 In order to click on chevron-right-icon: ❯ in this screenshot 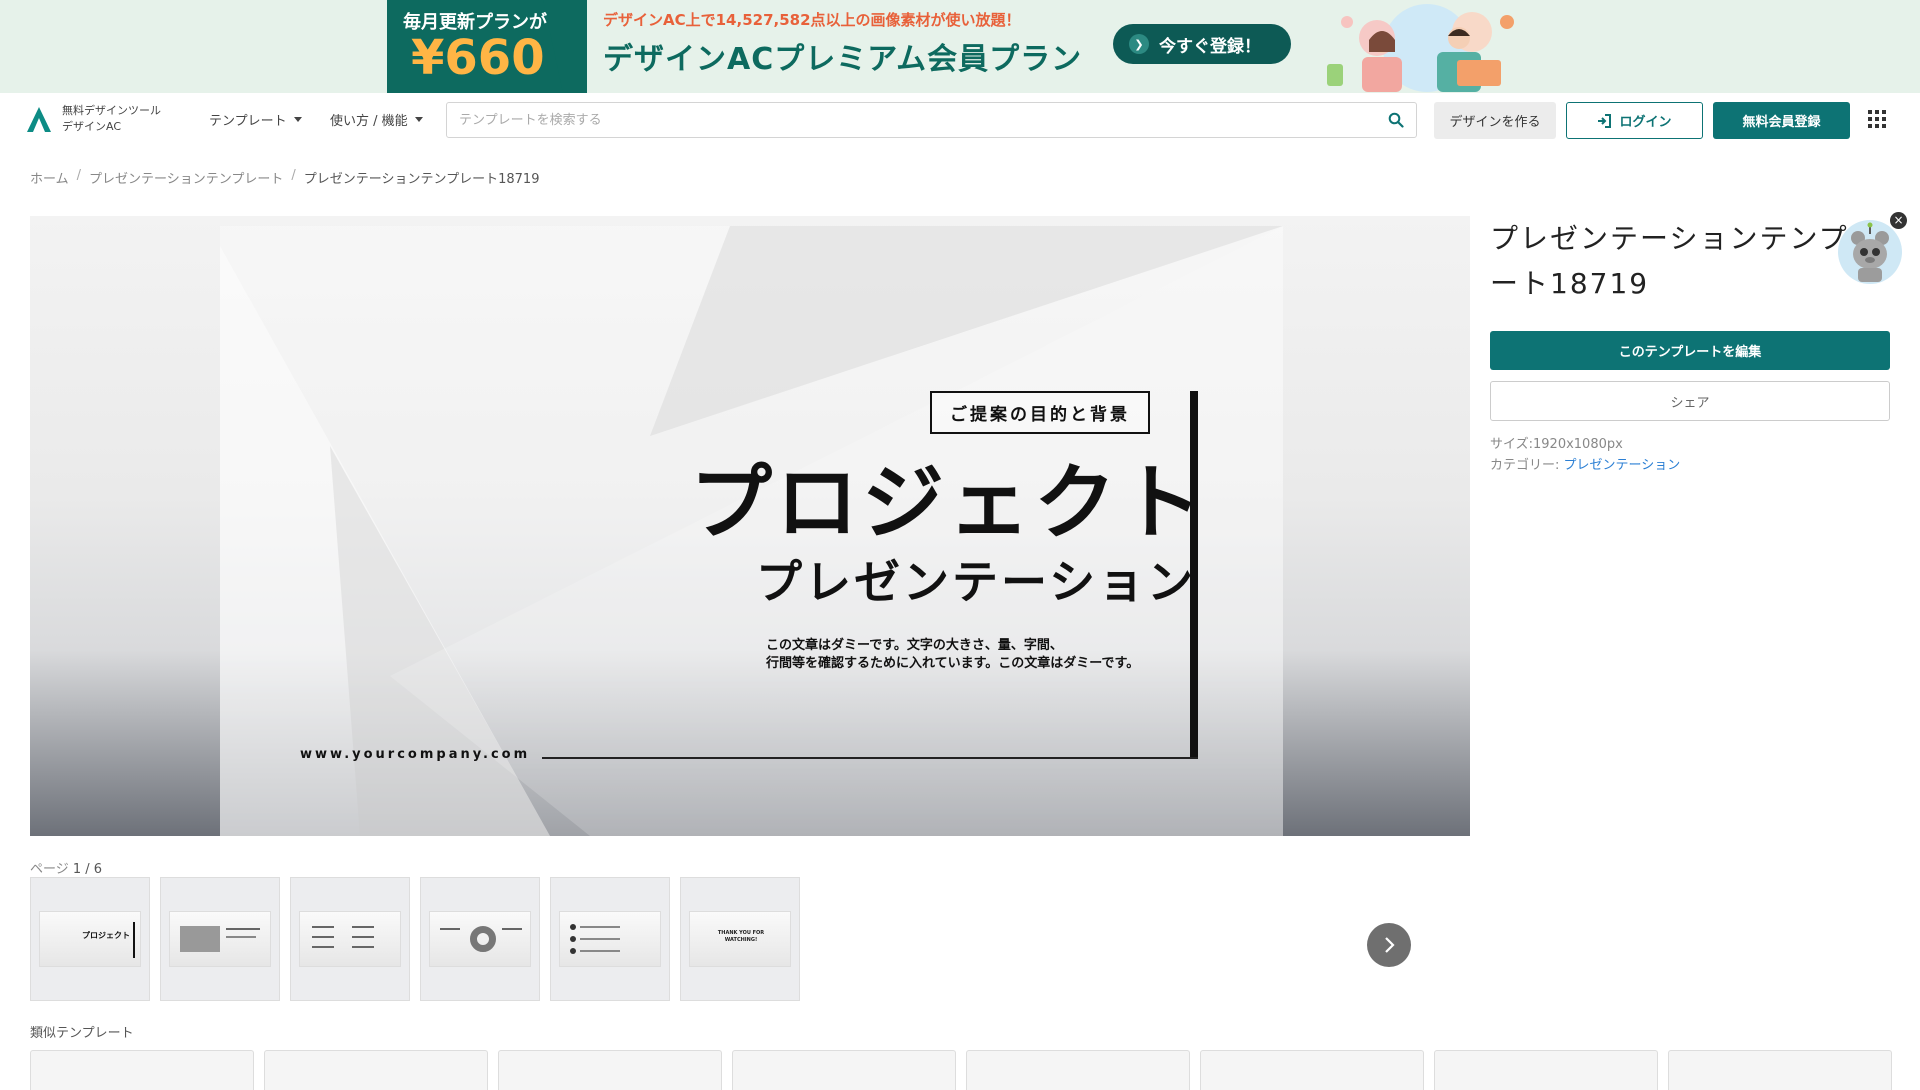, I will do `click(1139, 44)`.